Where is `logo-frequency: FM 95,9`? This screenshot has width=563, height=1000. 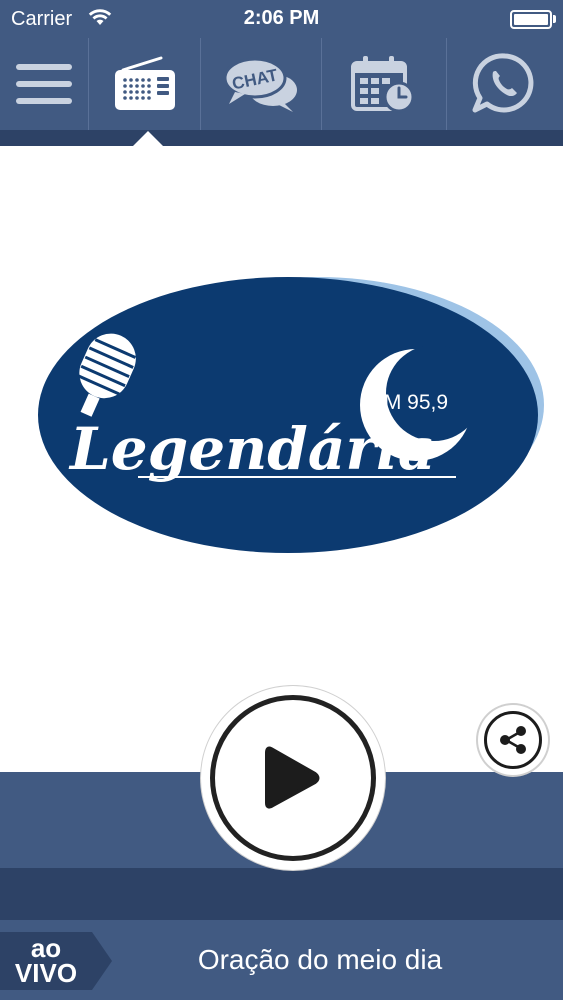
logo-frequency: FM 95,9 is located at coordinates (409, 402).